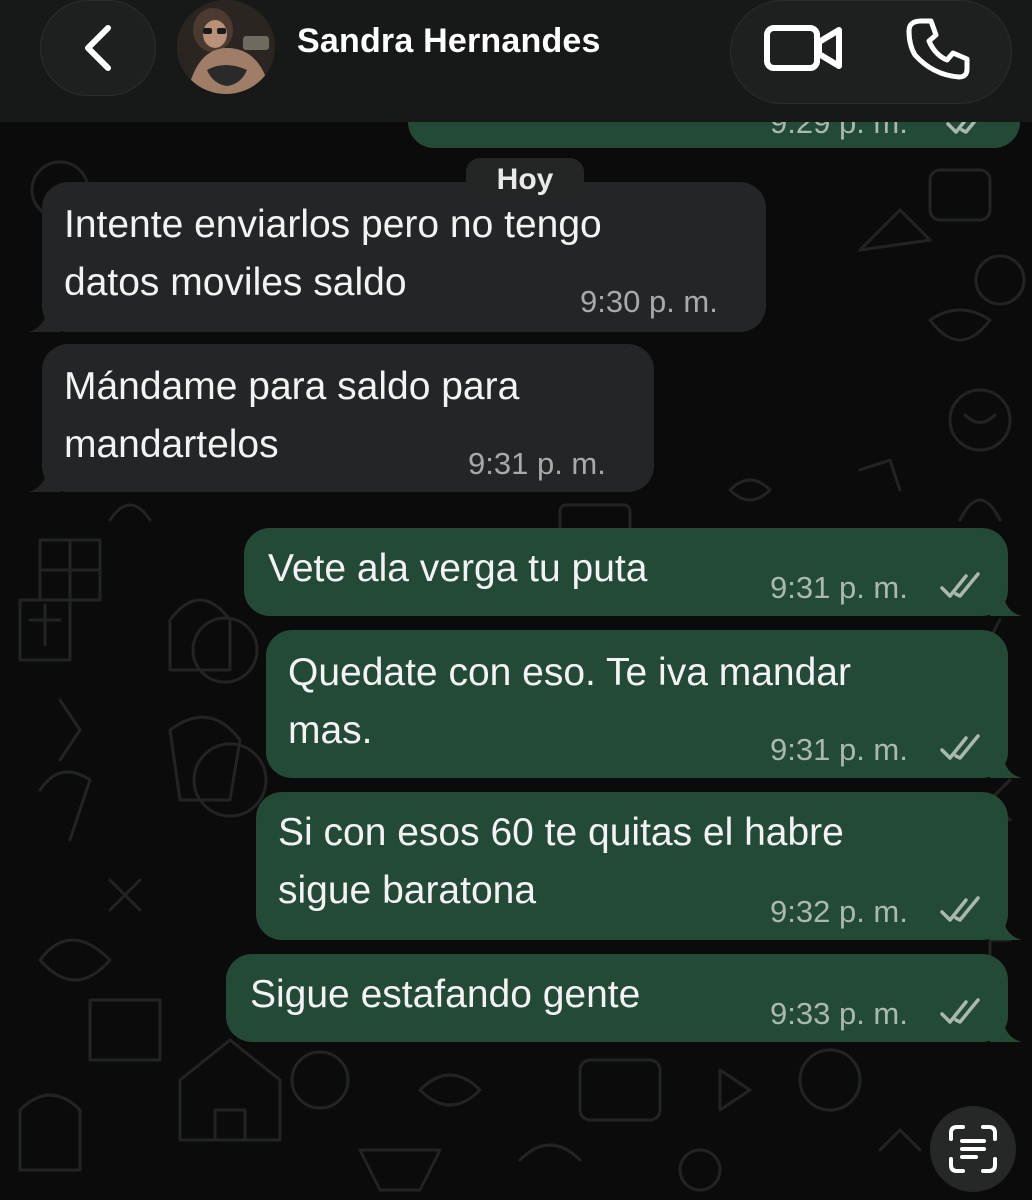 This screenshot has height=1200, width=1032. Describe the element at coordinates (171, 444) in the screenshot. I see `message-text-line: mandartelos` at that location.